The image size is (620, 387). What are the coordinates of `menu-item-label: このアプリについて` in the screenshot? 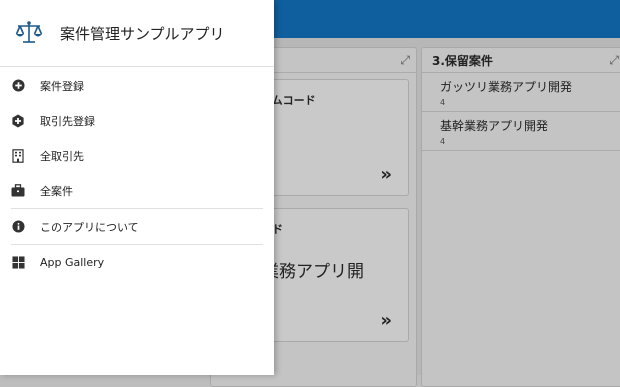 It's located at (89, 227).